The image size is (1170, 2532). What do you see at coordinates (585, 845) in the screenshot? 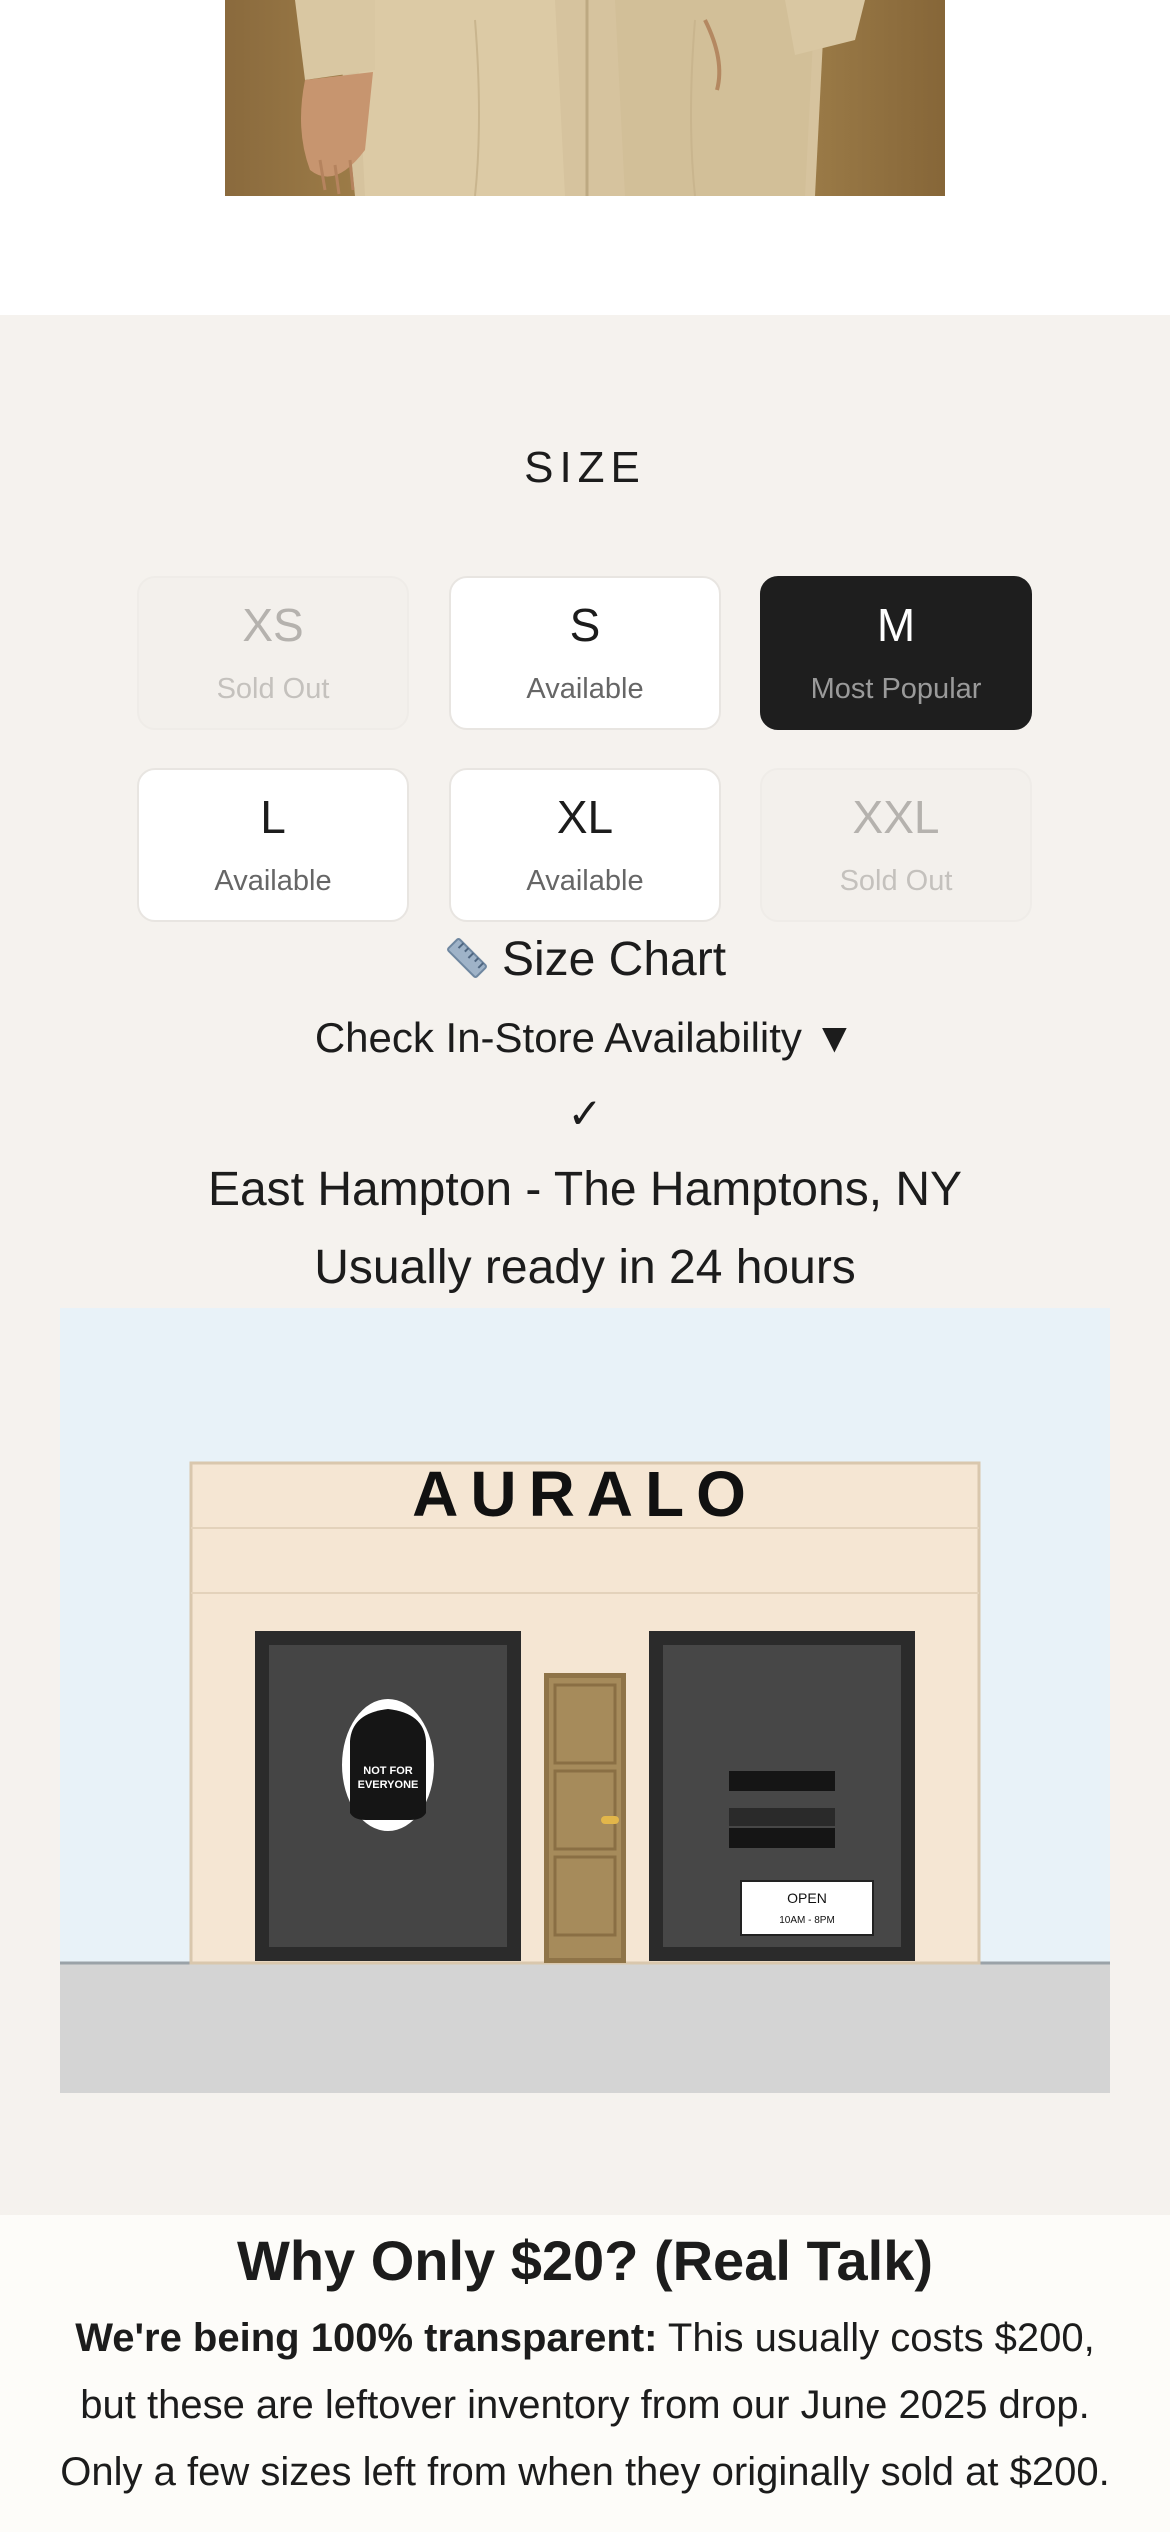
I see `size-option-xl: XL Available` at bounding box center [585, 845].